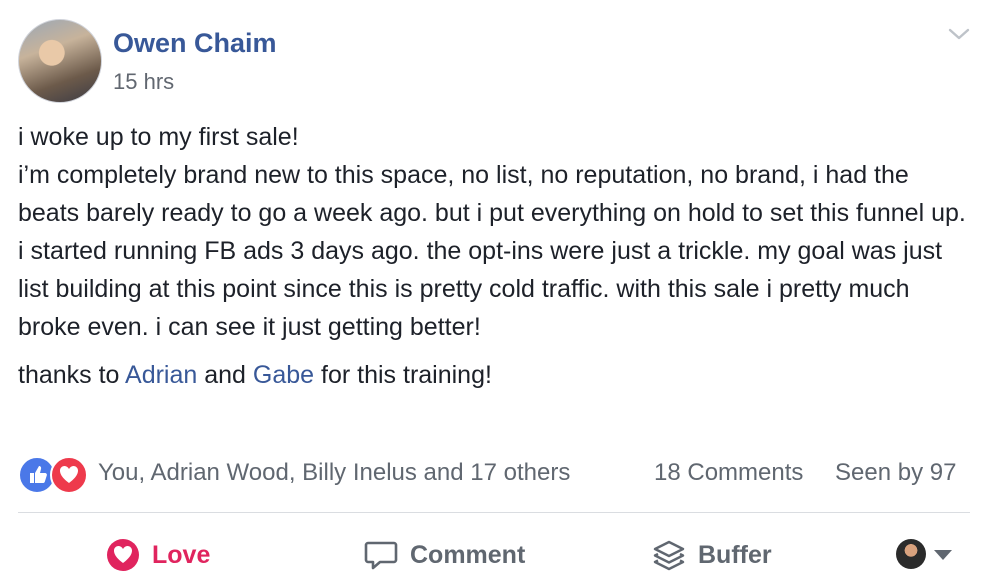 This screenshot has height=586, width=988. I want to click on chevron-down-icon, so click(959, 34).